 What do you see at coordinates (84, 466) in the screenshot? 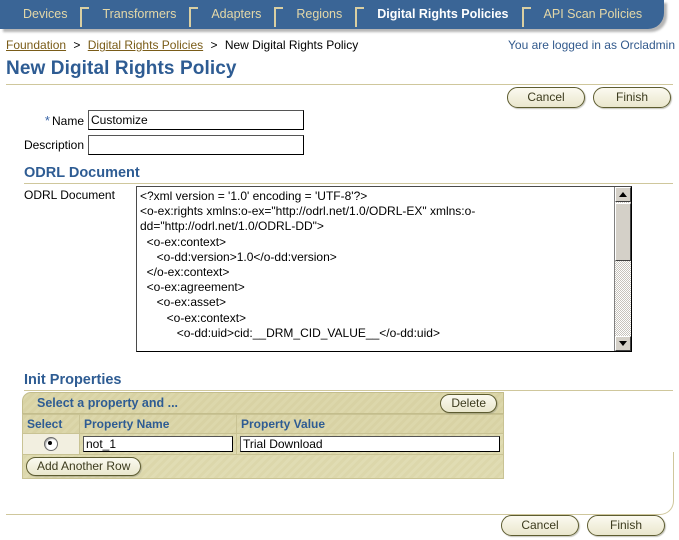
I see `add-another-row-button: Add Another Row` at bounding box center [84, 466].